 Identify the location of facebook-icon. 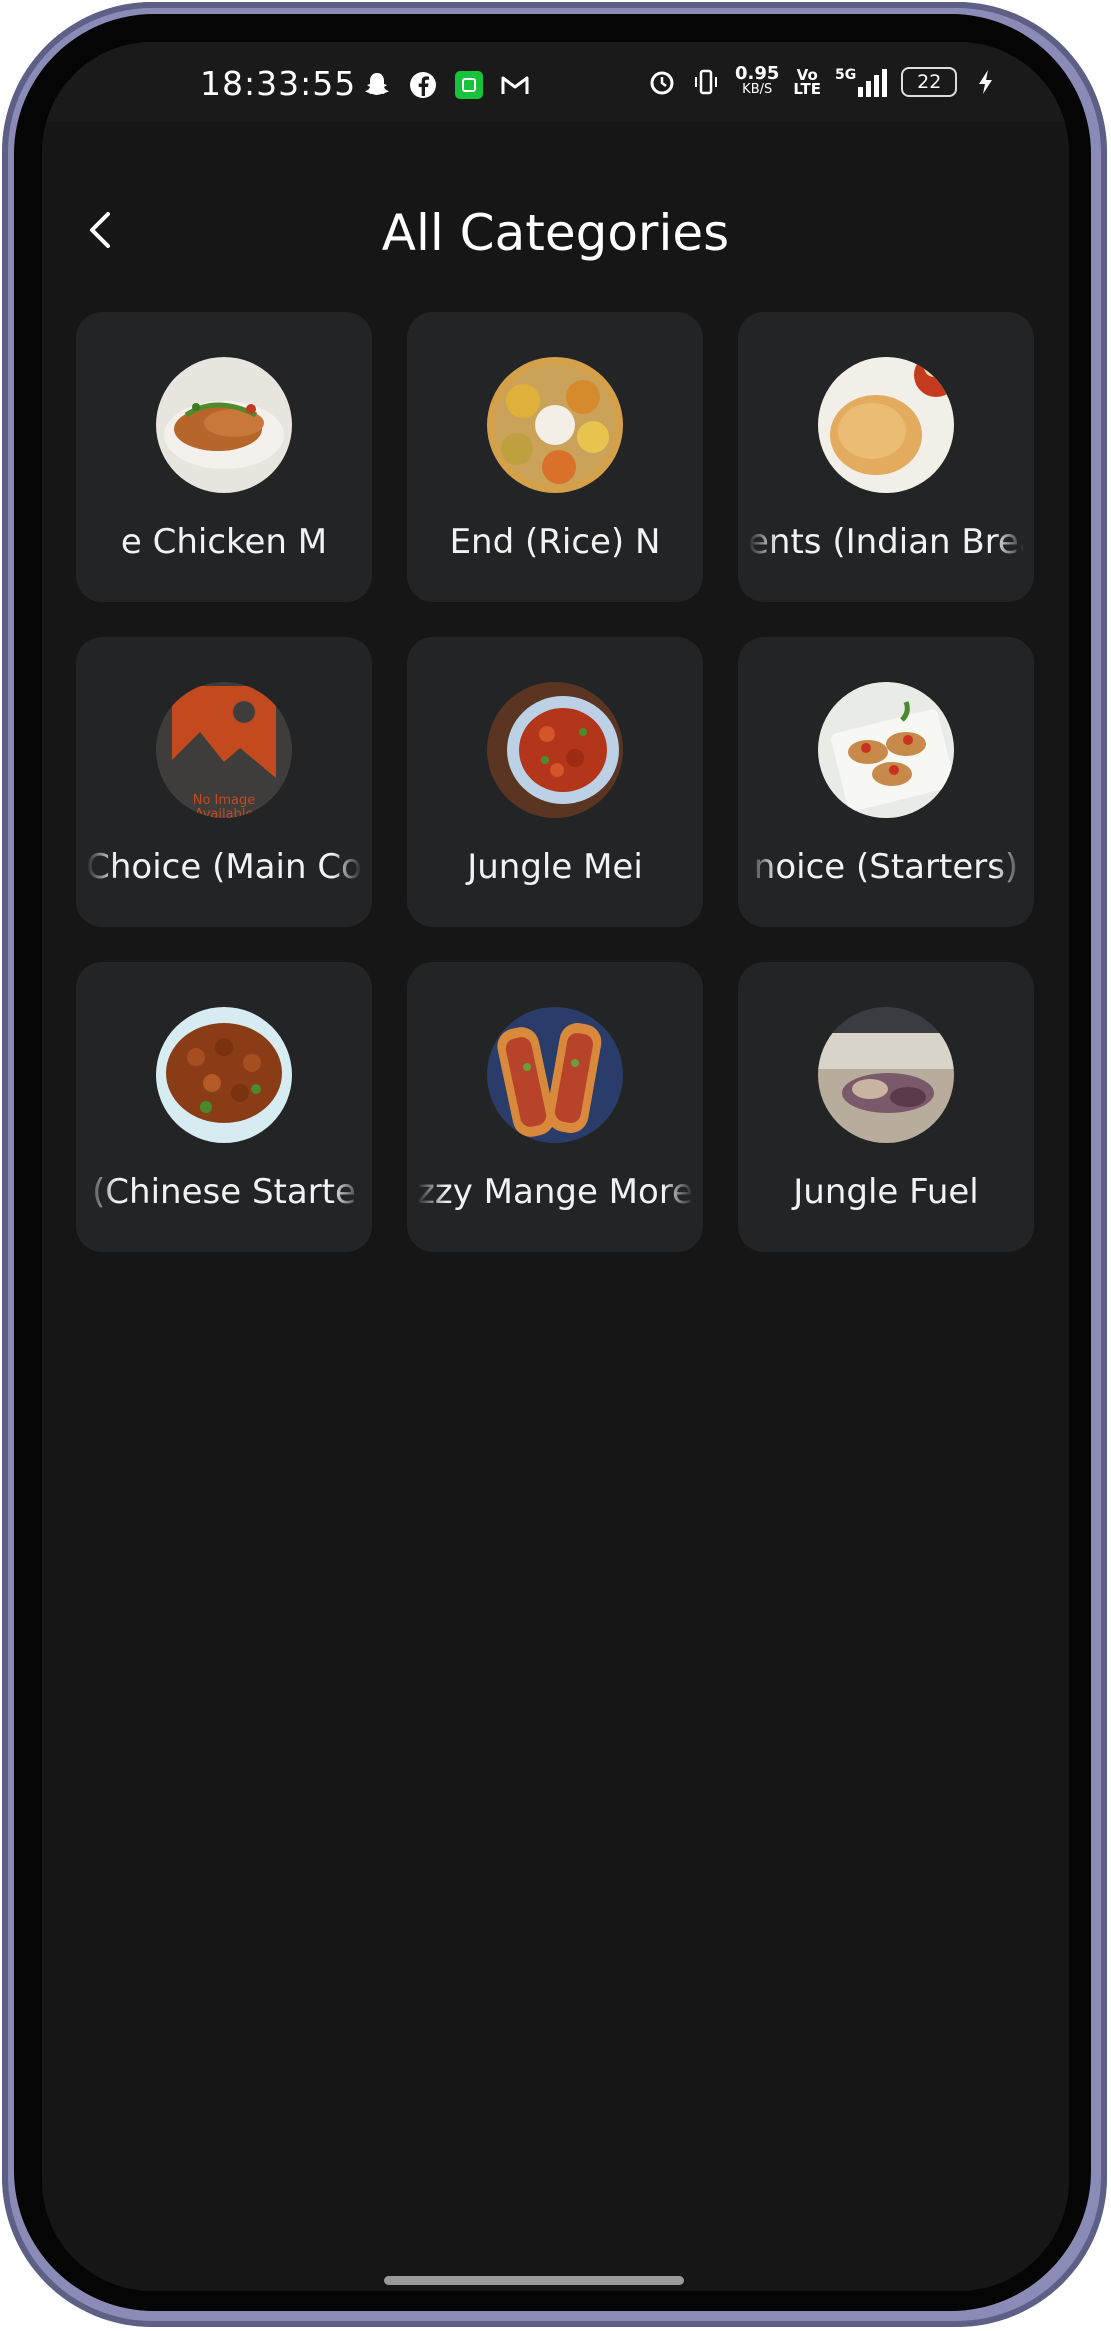
(423, 85).